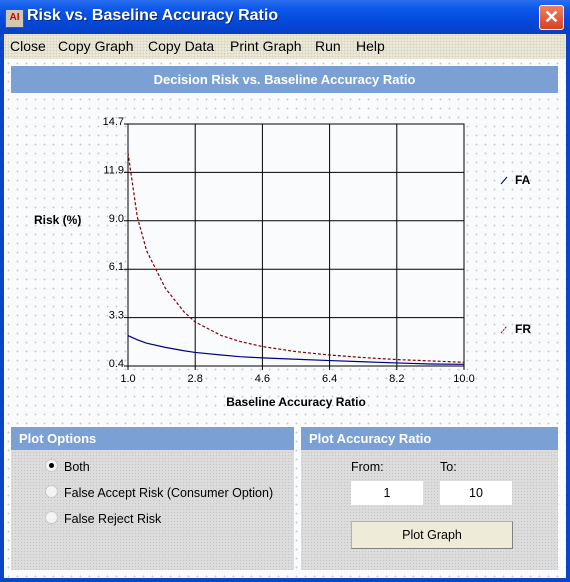 The image size is (570, 582). Describe the element at coordinates (116, 364) in the screenshot. I see `y-tick-label: 0.4` at that location.